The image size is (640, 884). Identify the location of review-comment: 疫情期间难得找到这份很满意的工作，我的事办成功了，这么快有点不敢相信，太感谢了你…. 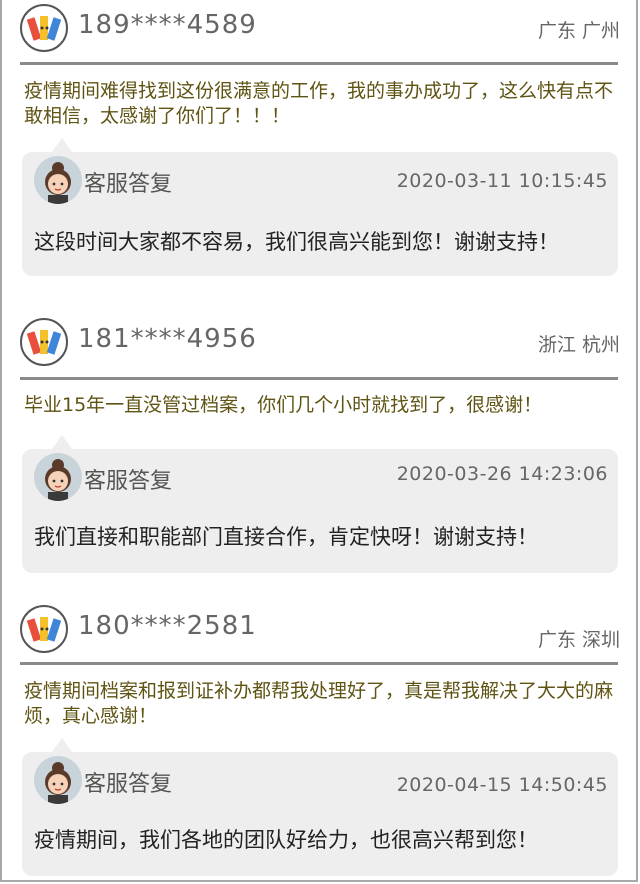
(319, 103).